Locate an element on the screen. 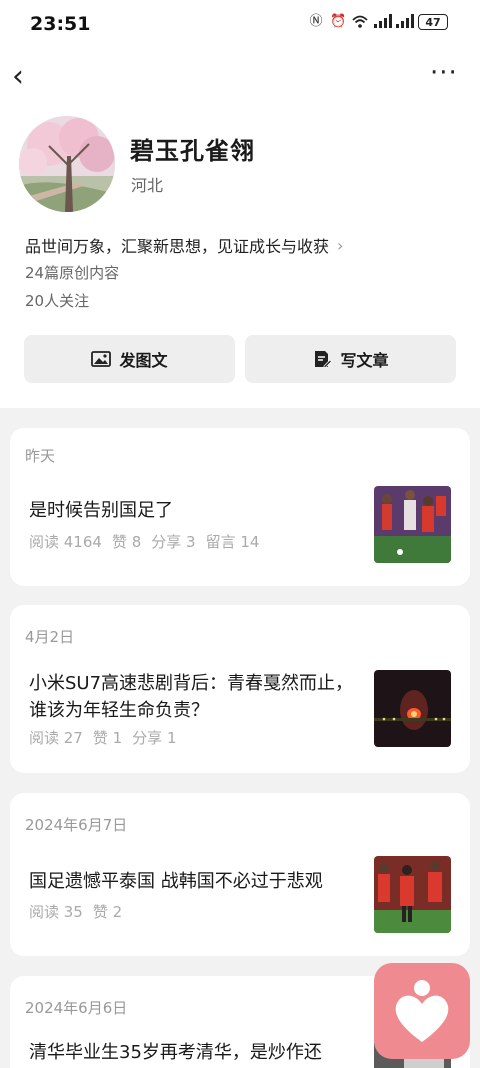  status-icons: Ⓝ ⏰ 47 is located at coordinates (378, 22).